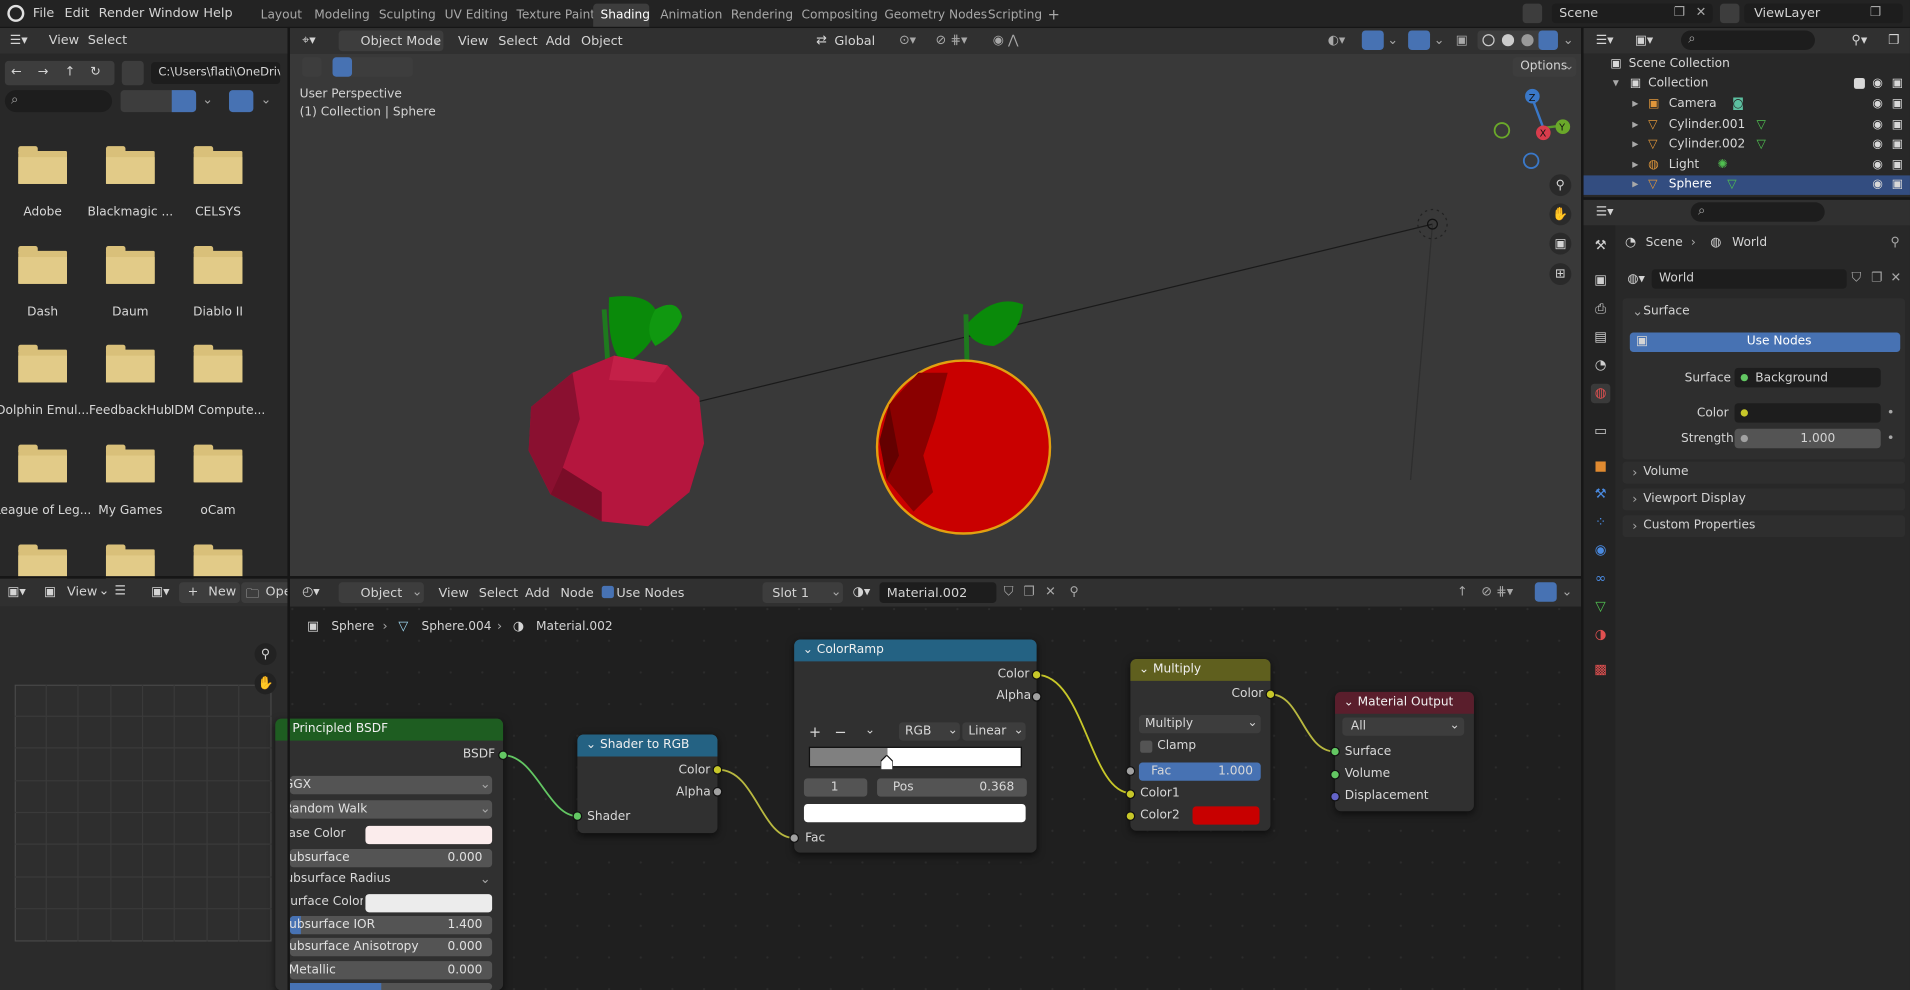  What do you see at coordinates (1600, 466) in the screenshot?
I see `object-tab-icon: ■` at bounding box center [1600, 466].